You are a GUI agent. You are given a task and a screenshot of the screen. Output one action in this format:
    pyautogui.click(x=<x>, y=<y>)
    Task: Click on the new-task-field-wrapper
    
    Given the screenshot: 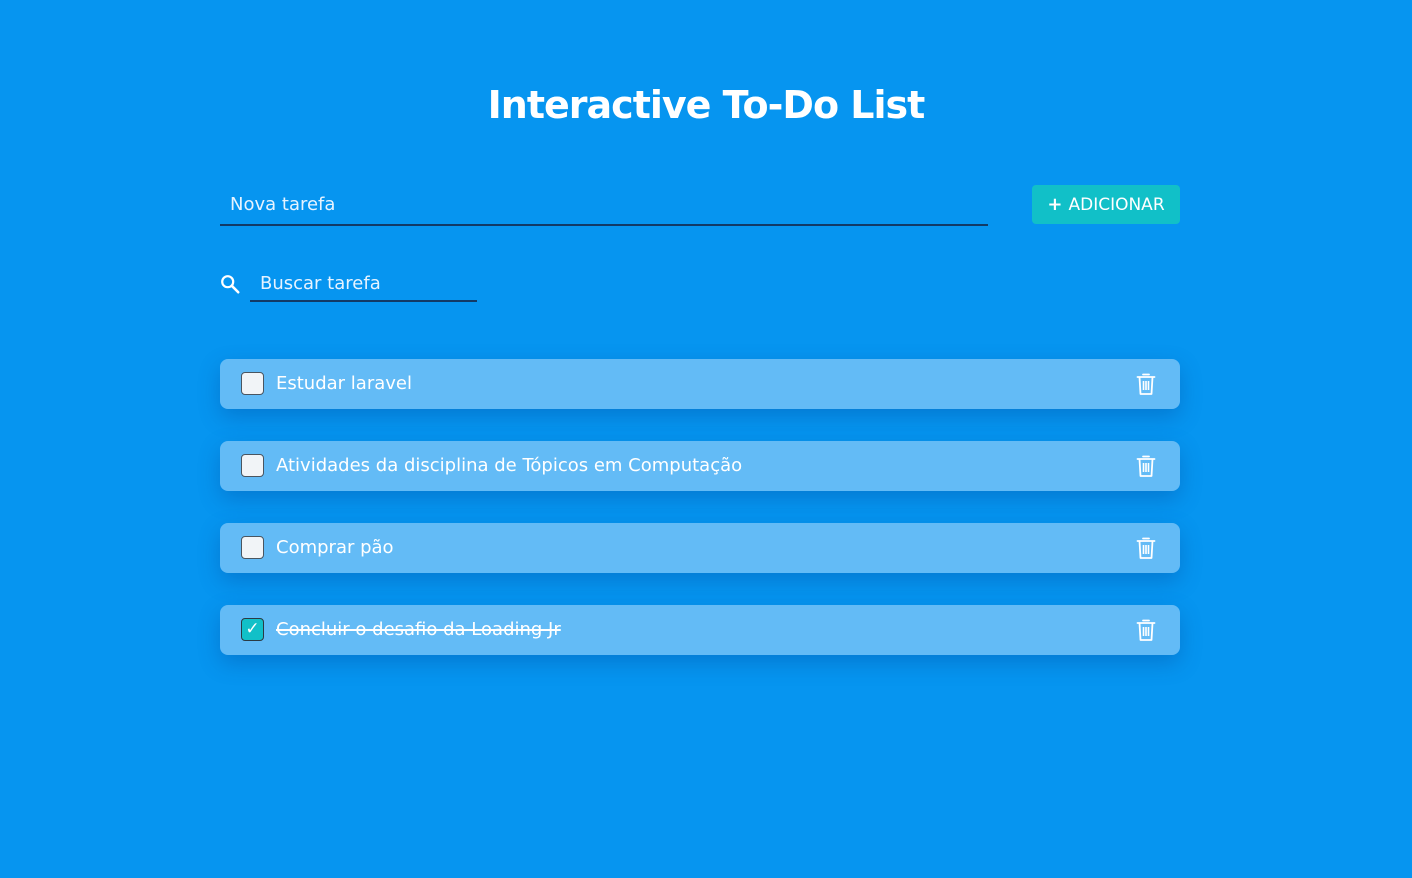 What is the action you would take?
    pyautogui.click(x=604, y=206)
    